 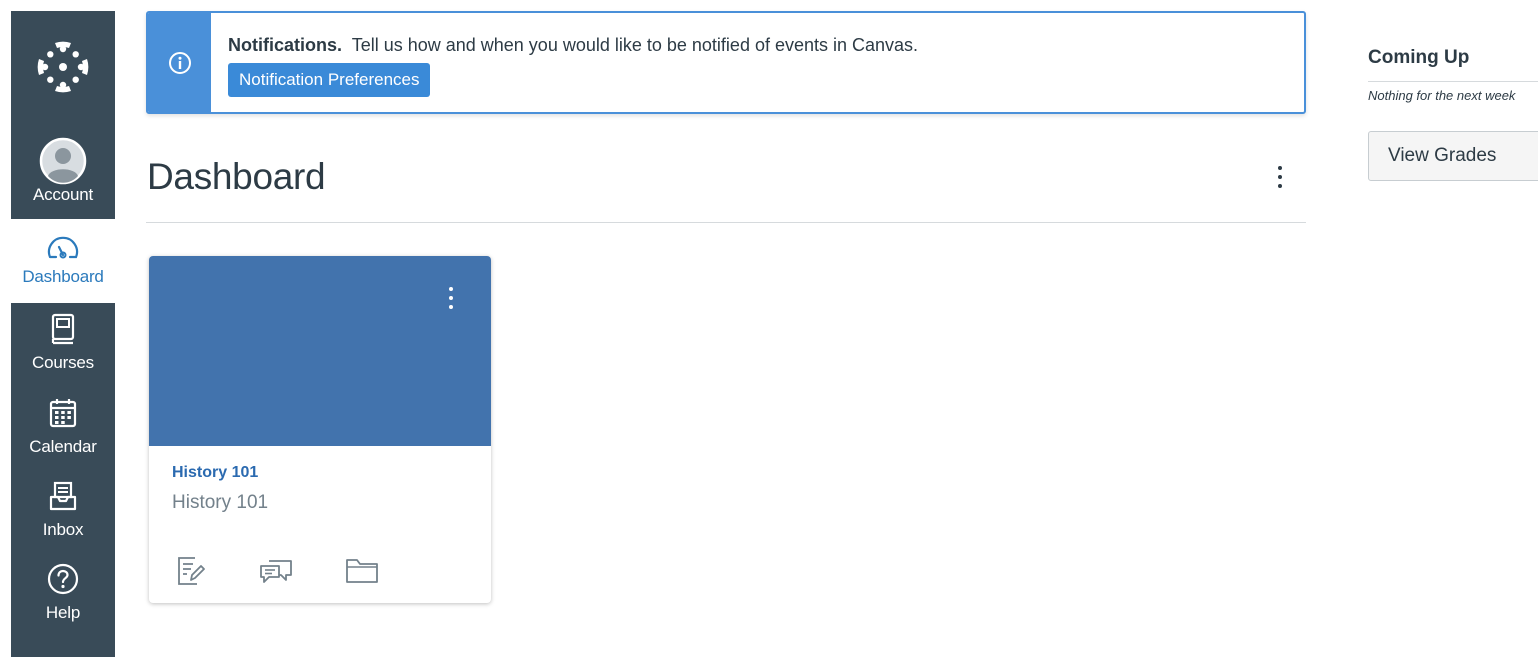 I want to click on assignments-icon, so click(x=190, y=570).